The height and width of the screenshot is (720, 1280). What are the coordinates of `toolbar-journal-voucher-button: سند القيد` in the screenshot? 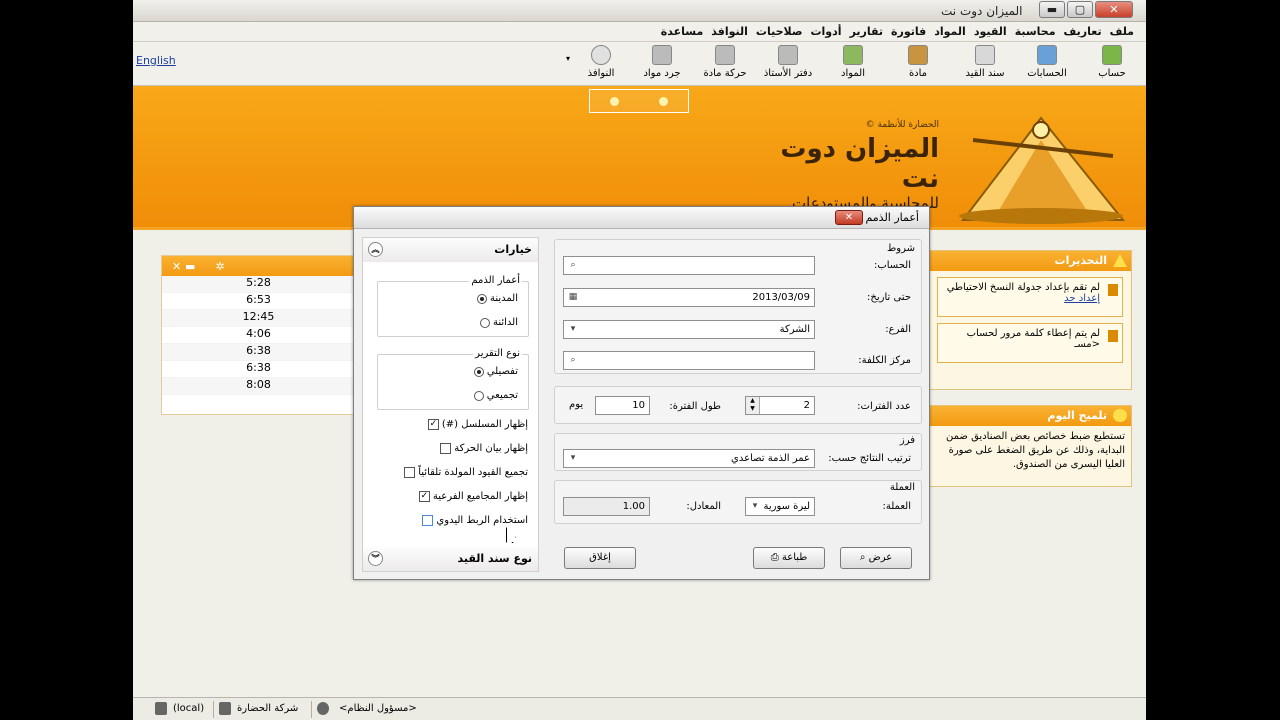 It's located at (985, 62).